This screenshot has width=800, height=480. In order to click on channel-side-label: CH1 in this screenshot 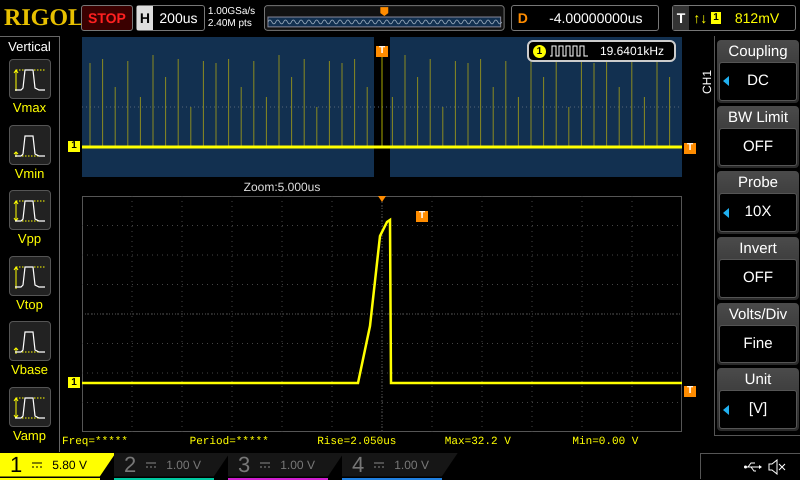, I will do `click(707, 82)`.